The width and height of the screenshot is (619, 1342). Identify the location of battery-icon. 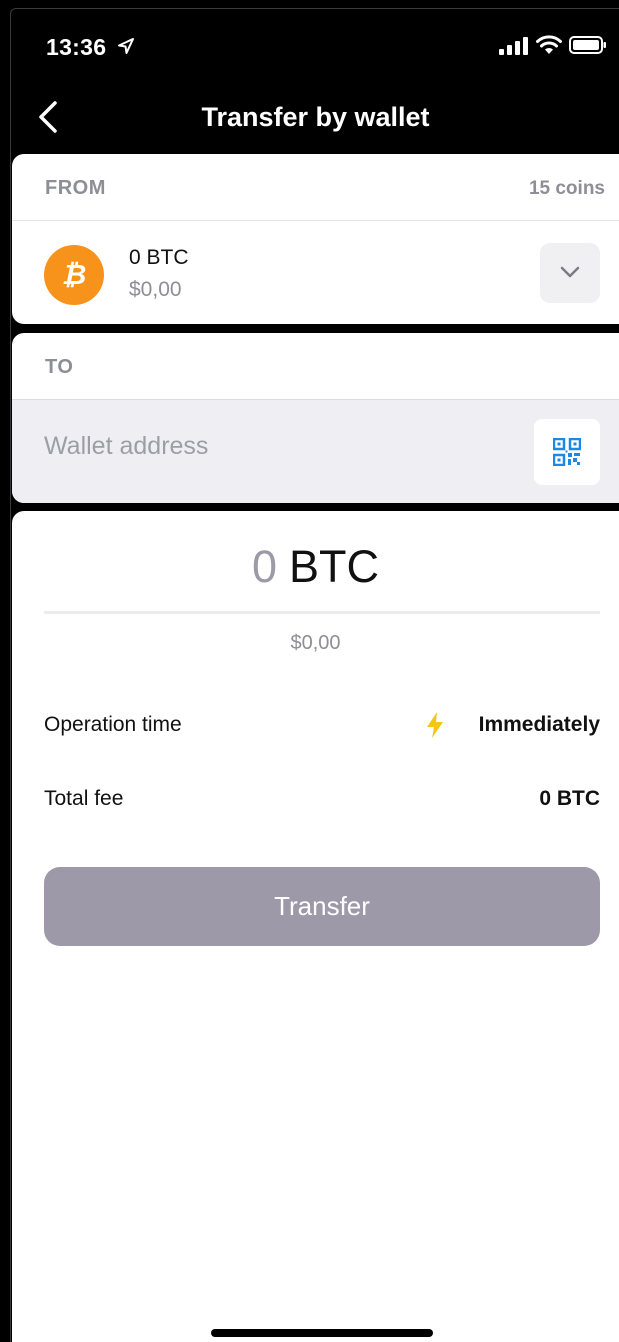
(587, 45).